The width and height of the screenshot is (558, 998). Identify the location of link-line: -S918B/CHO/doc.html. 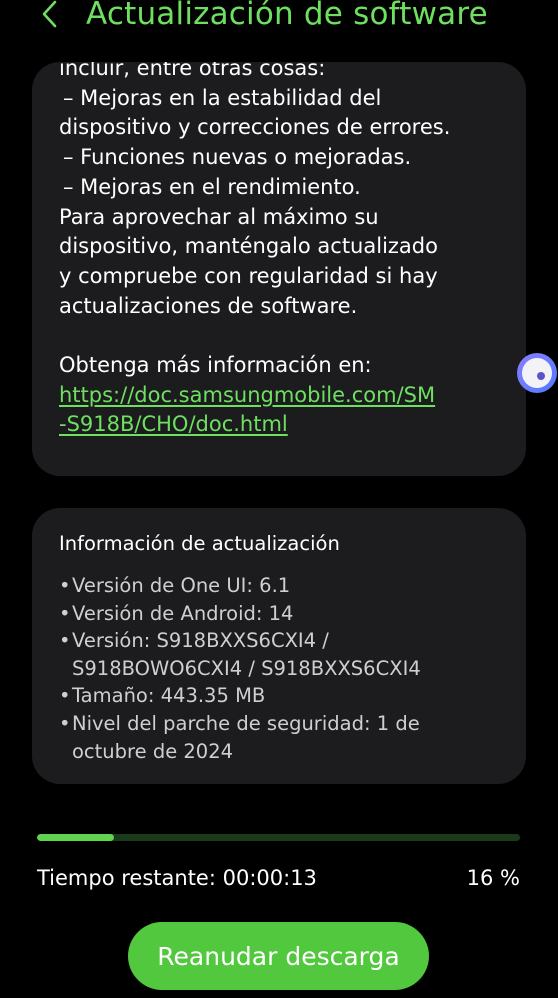
(173, 424).